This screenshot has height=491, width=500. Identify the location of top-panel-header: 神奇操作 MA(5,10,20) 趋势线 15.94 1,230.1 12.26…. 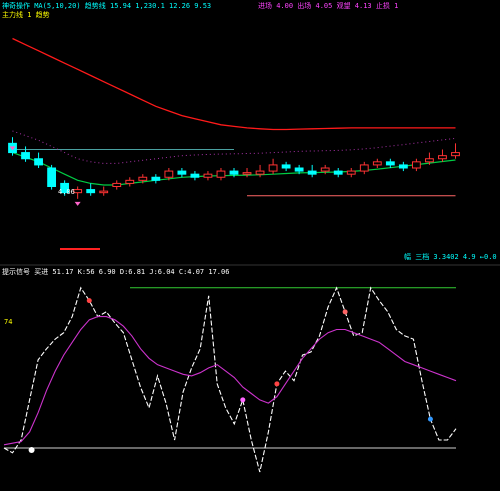
(107, 6).